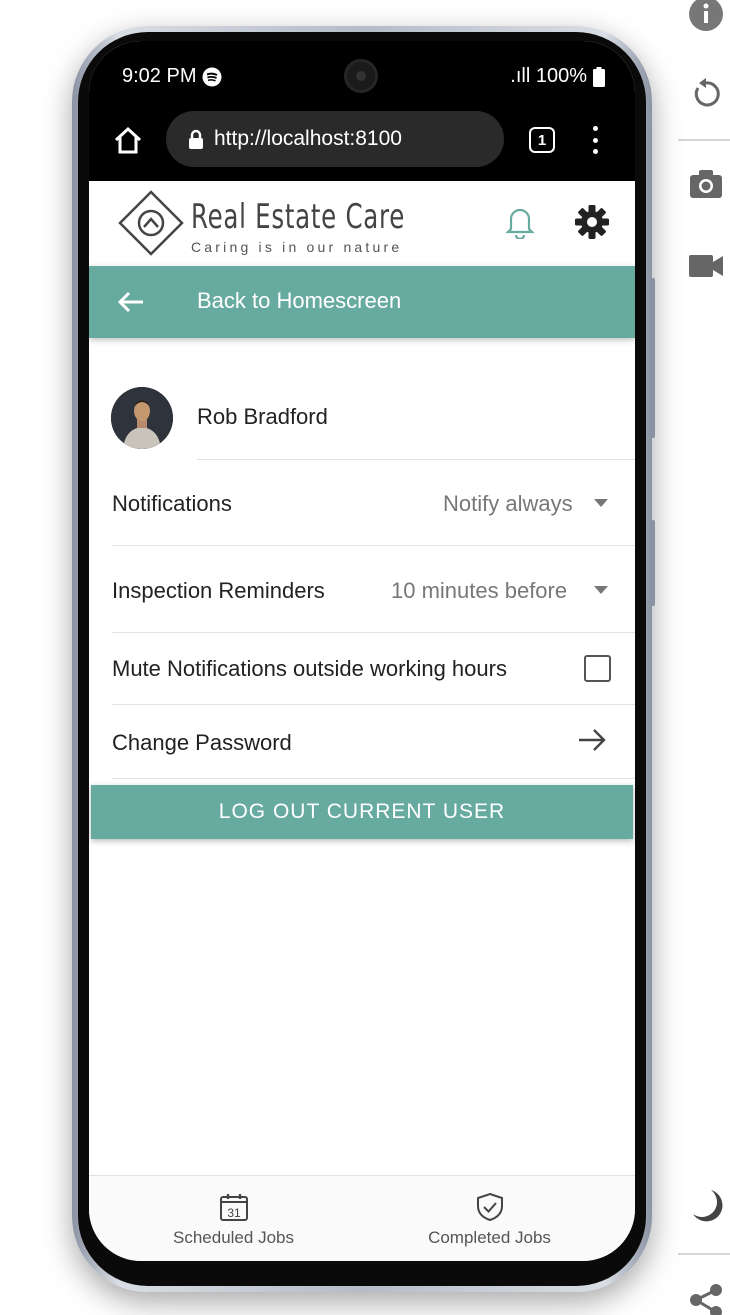  I want to click on signal-battery-text: .ıll 100%, so click(548, 76).